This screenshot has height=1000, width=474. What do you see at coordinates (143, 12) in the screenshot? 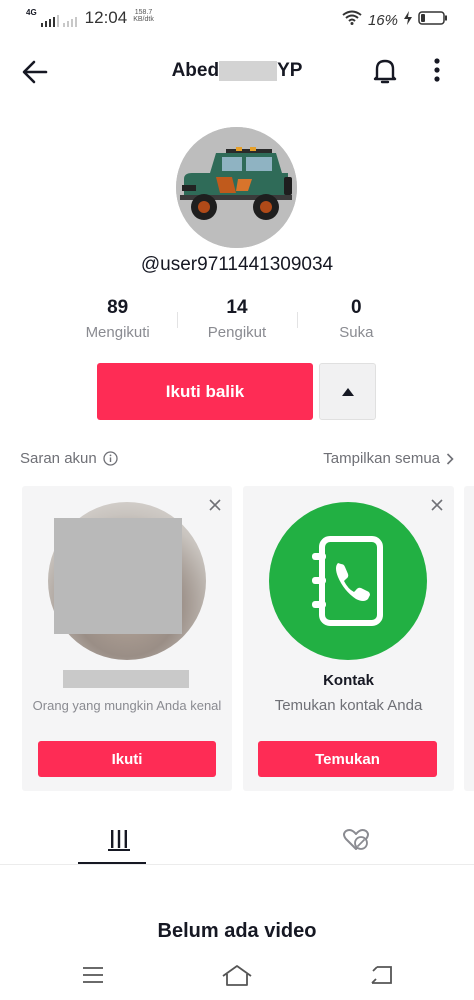
I see `network-speed-value: 158.7` at bounding box center [143, 12].